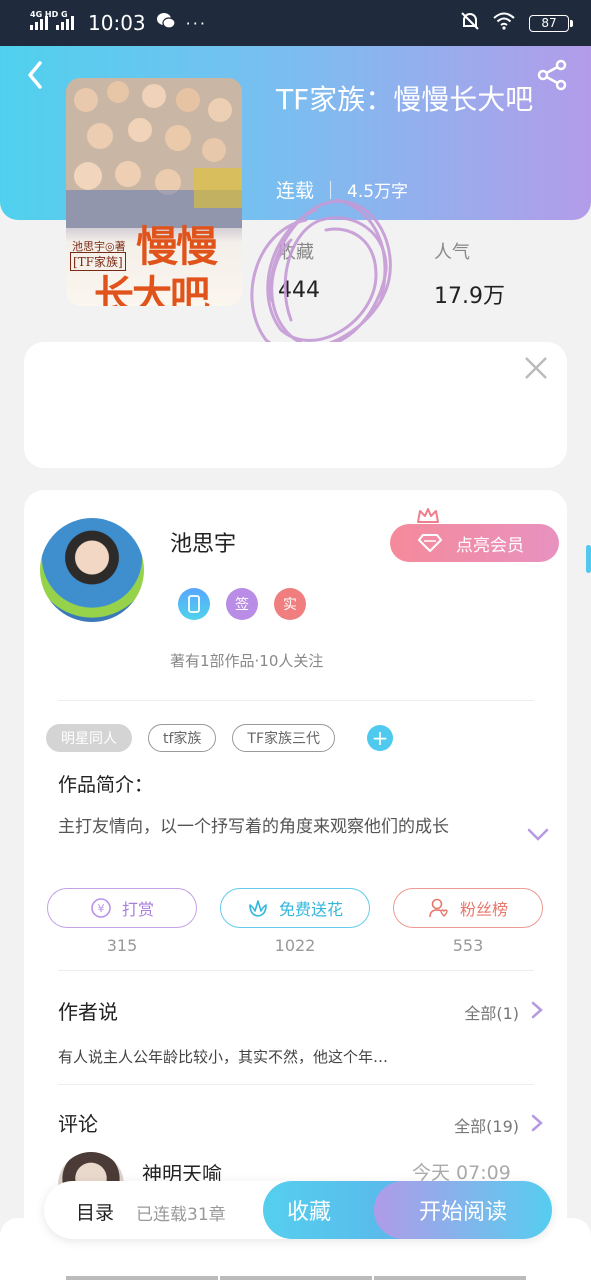 Image resolution: width=591 pixels, height=1280 pixels. What do you see at coordinates (182, 738) in the screenshot?
I see `tag-item: tf家族` at bounding box center [182, 738].